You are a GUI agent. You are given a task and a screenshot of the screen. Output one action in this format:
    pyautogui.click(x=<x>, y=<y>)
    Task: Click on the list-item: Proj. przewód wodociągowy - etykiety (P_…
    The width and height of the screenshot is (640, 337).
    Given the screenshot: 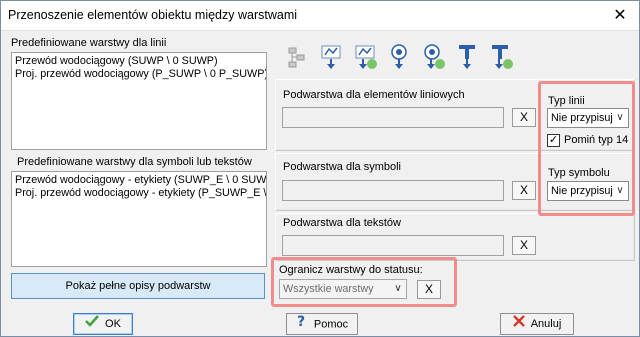 What is the action you would take?
    pyautogui.click(x=140, y=193)
    